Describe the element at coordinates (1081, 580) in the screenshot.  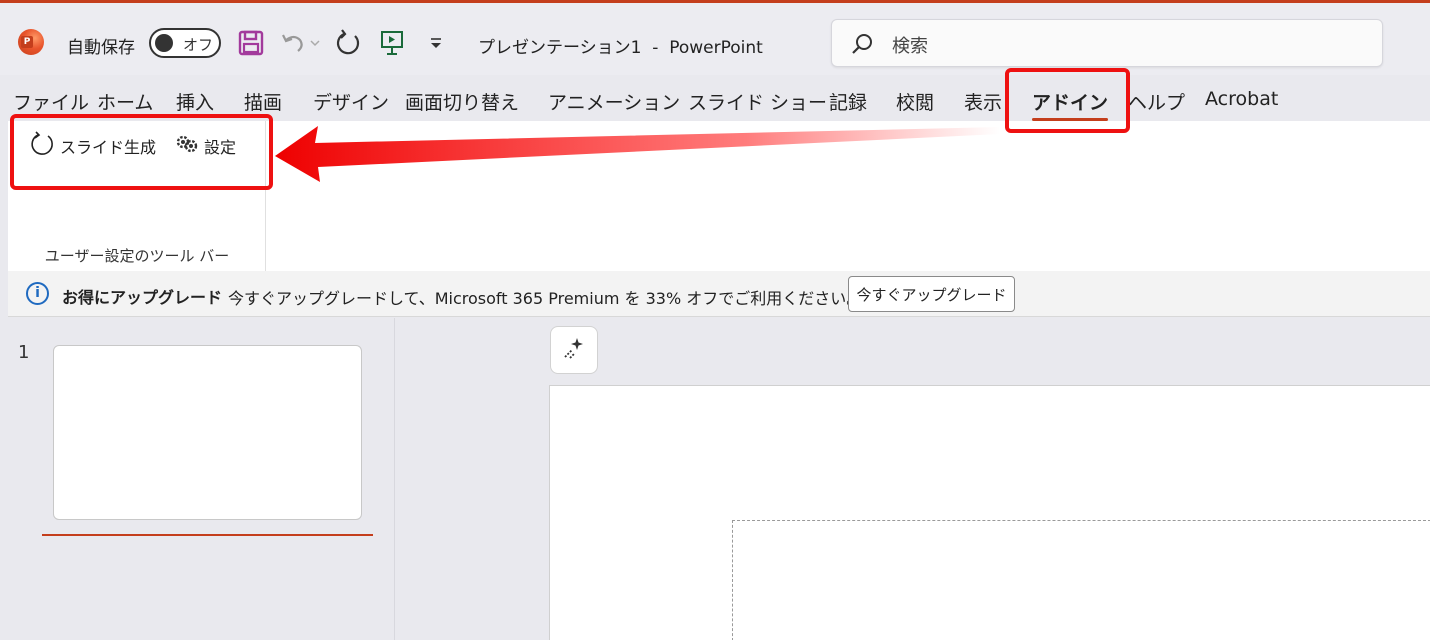
I see `slide-placeholder` at that location.